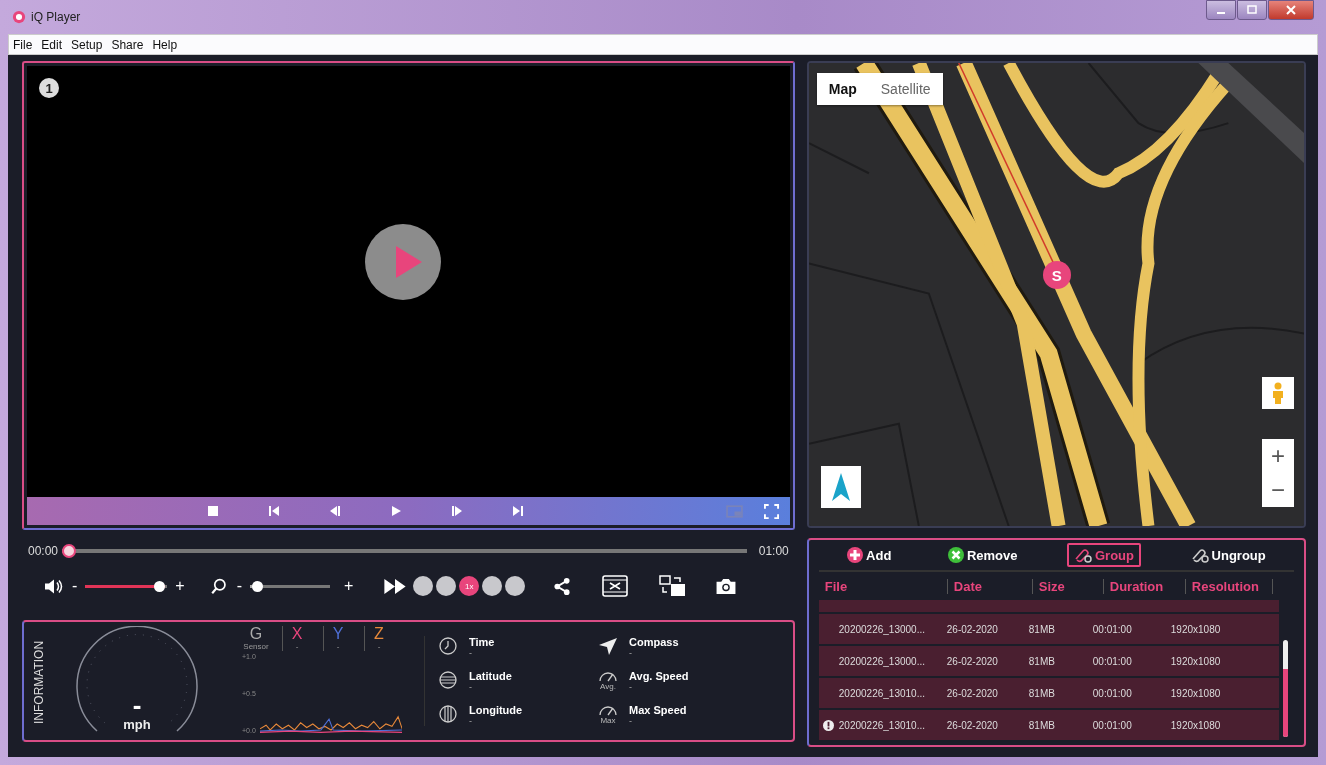 This screenshot has width=1326, height=765. Describe the element at coordinates (771, 511) in the screenshot. I see `fullscreen-icon` at that location.